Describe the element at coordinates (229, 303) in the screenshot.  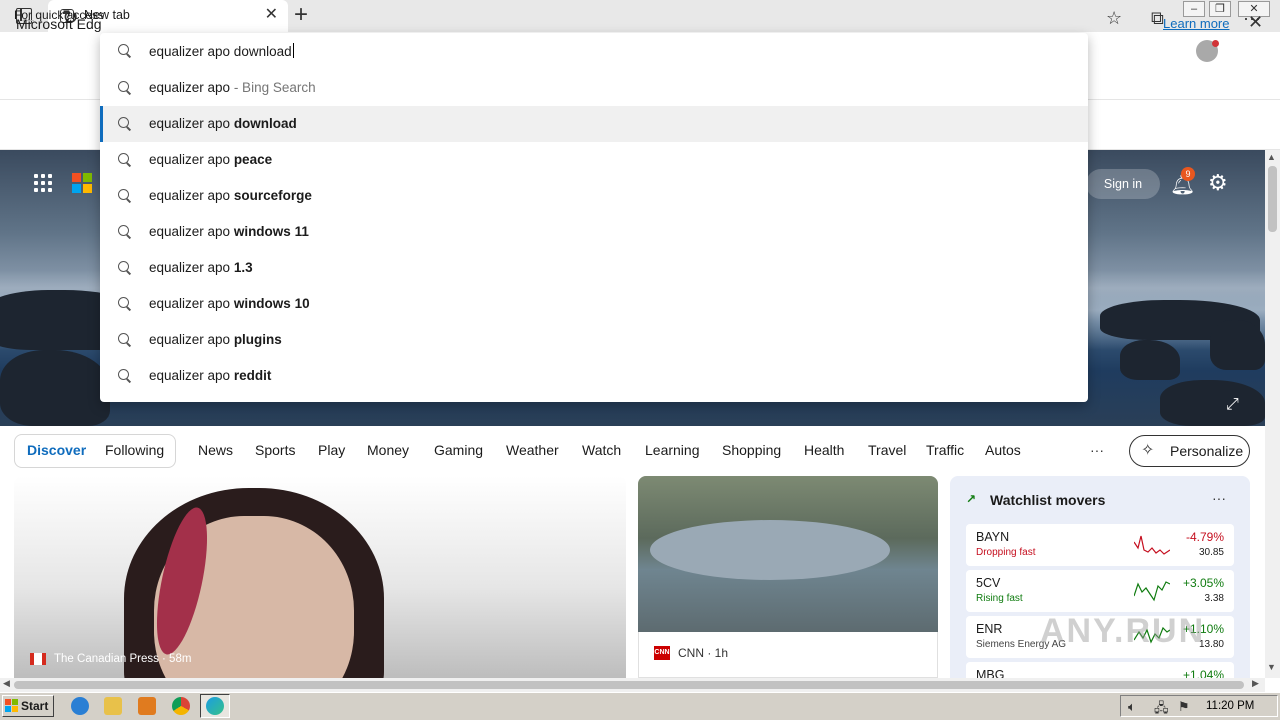
I see `suggestion-label: equalizer apo windows 10` at that location.